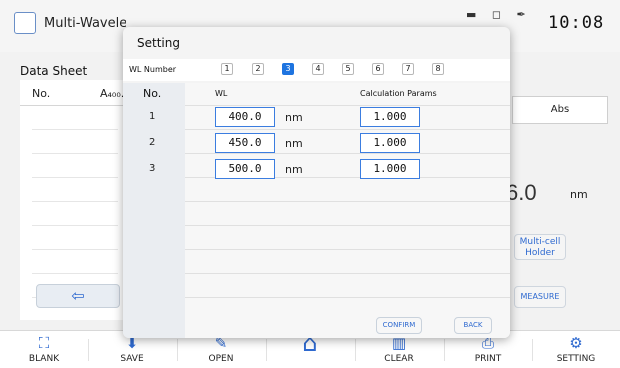 Image resolution: width=620 pixels, height=368 pixels. I want to click on row-number-2: 2, so click(152, 142).